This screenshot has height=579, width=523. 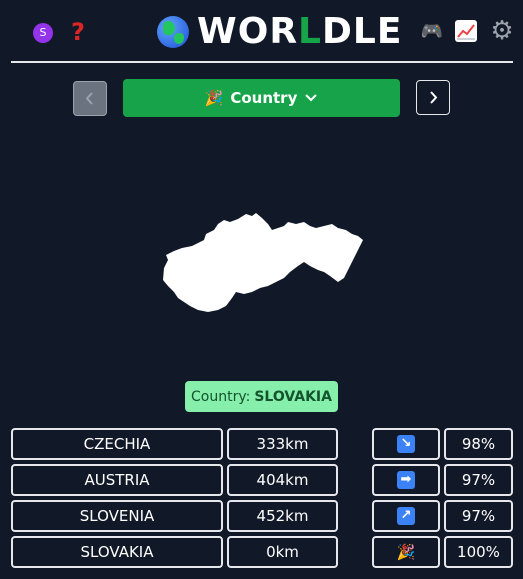 What do you see at coordinates (478, 444) in the screenshot?
I see `guess-proximity: 98%` at bounding box center [478, 444].